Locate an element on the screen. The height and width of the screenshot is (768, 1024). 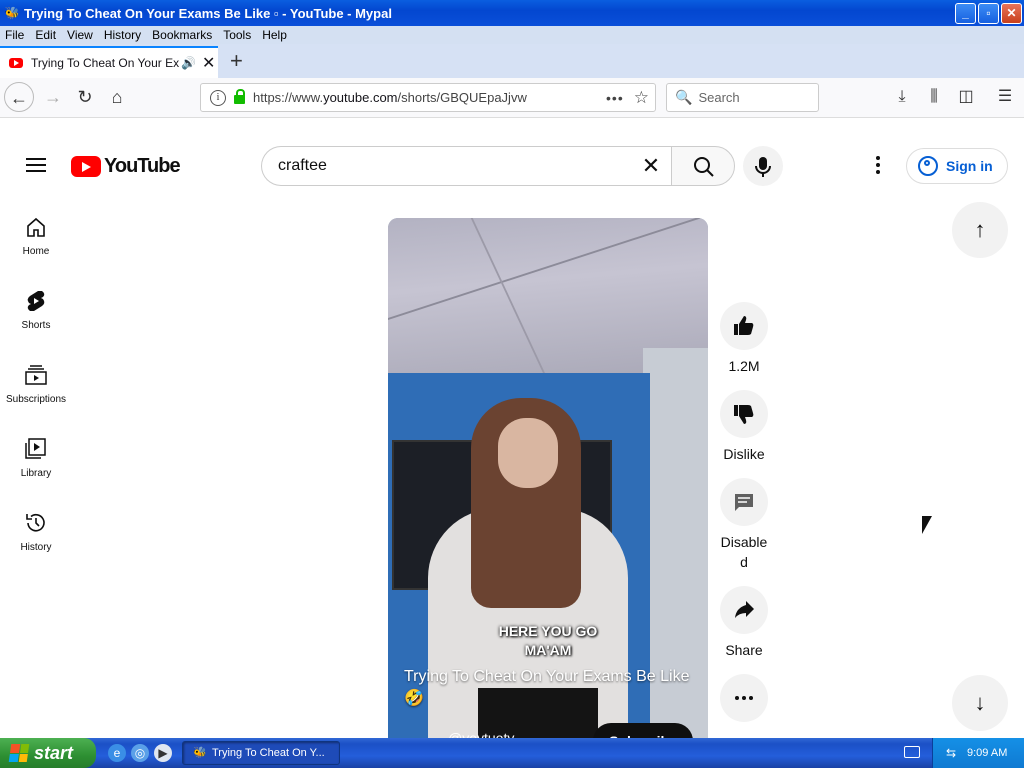
menu-history: History is located at coordinates (123, 35).